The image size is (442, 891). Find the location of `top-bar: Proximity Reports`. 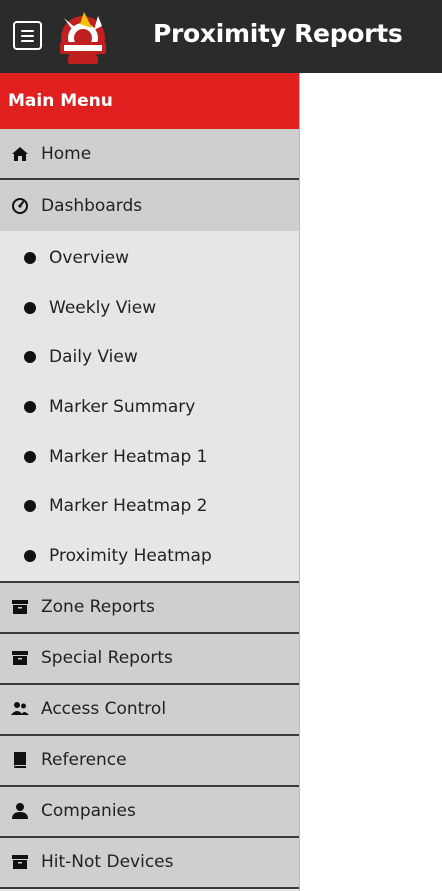

top-bar: Proximity Reports is located at coordinates (221, 36).